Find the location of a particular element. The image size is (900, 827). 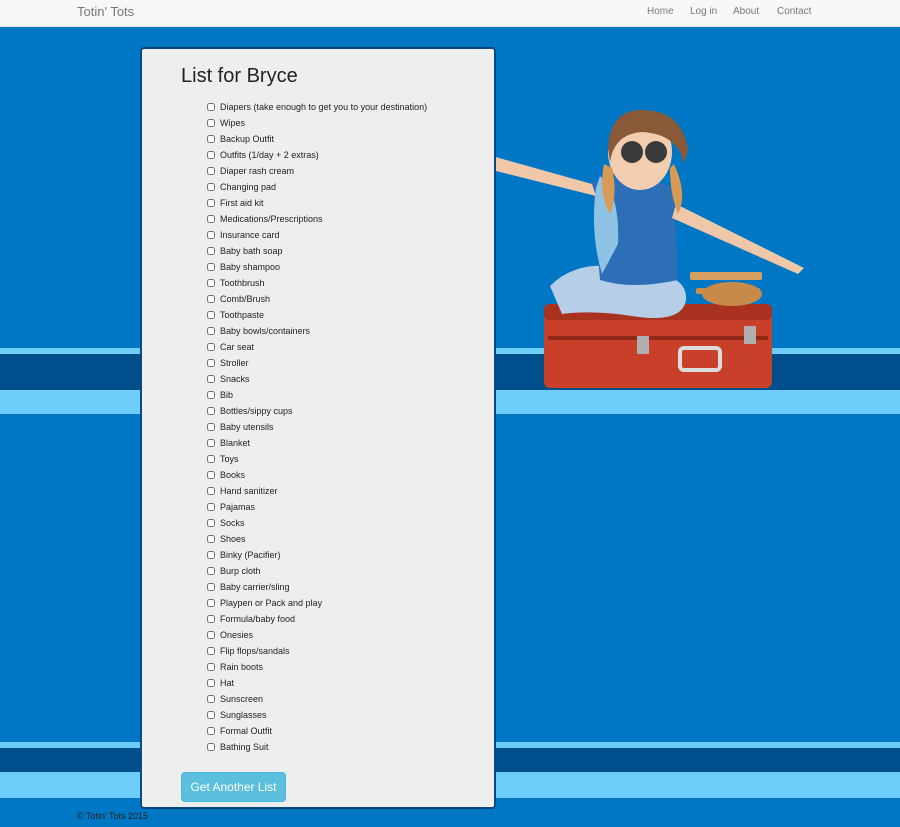

checklist-item: Shoes is located at coordinates (316, 539).